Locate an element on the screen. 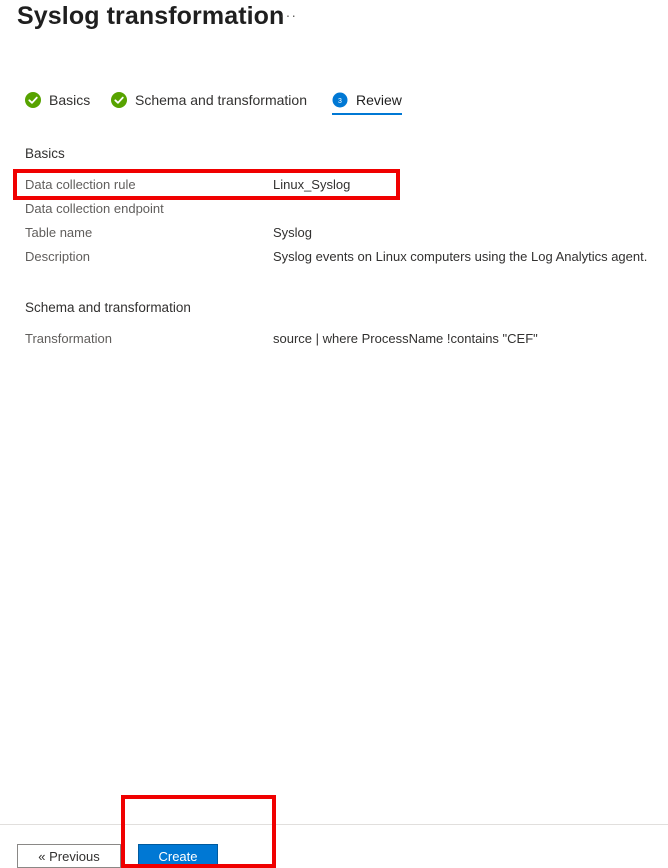 This screenshot has width=668, height=868. tab-review: 3 Review is located at coordinates (367, 100).